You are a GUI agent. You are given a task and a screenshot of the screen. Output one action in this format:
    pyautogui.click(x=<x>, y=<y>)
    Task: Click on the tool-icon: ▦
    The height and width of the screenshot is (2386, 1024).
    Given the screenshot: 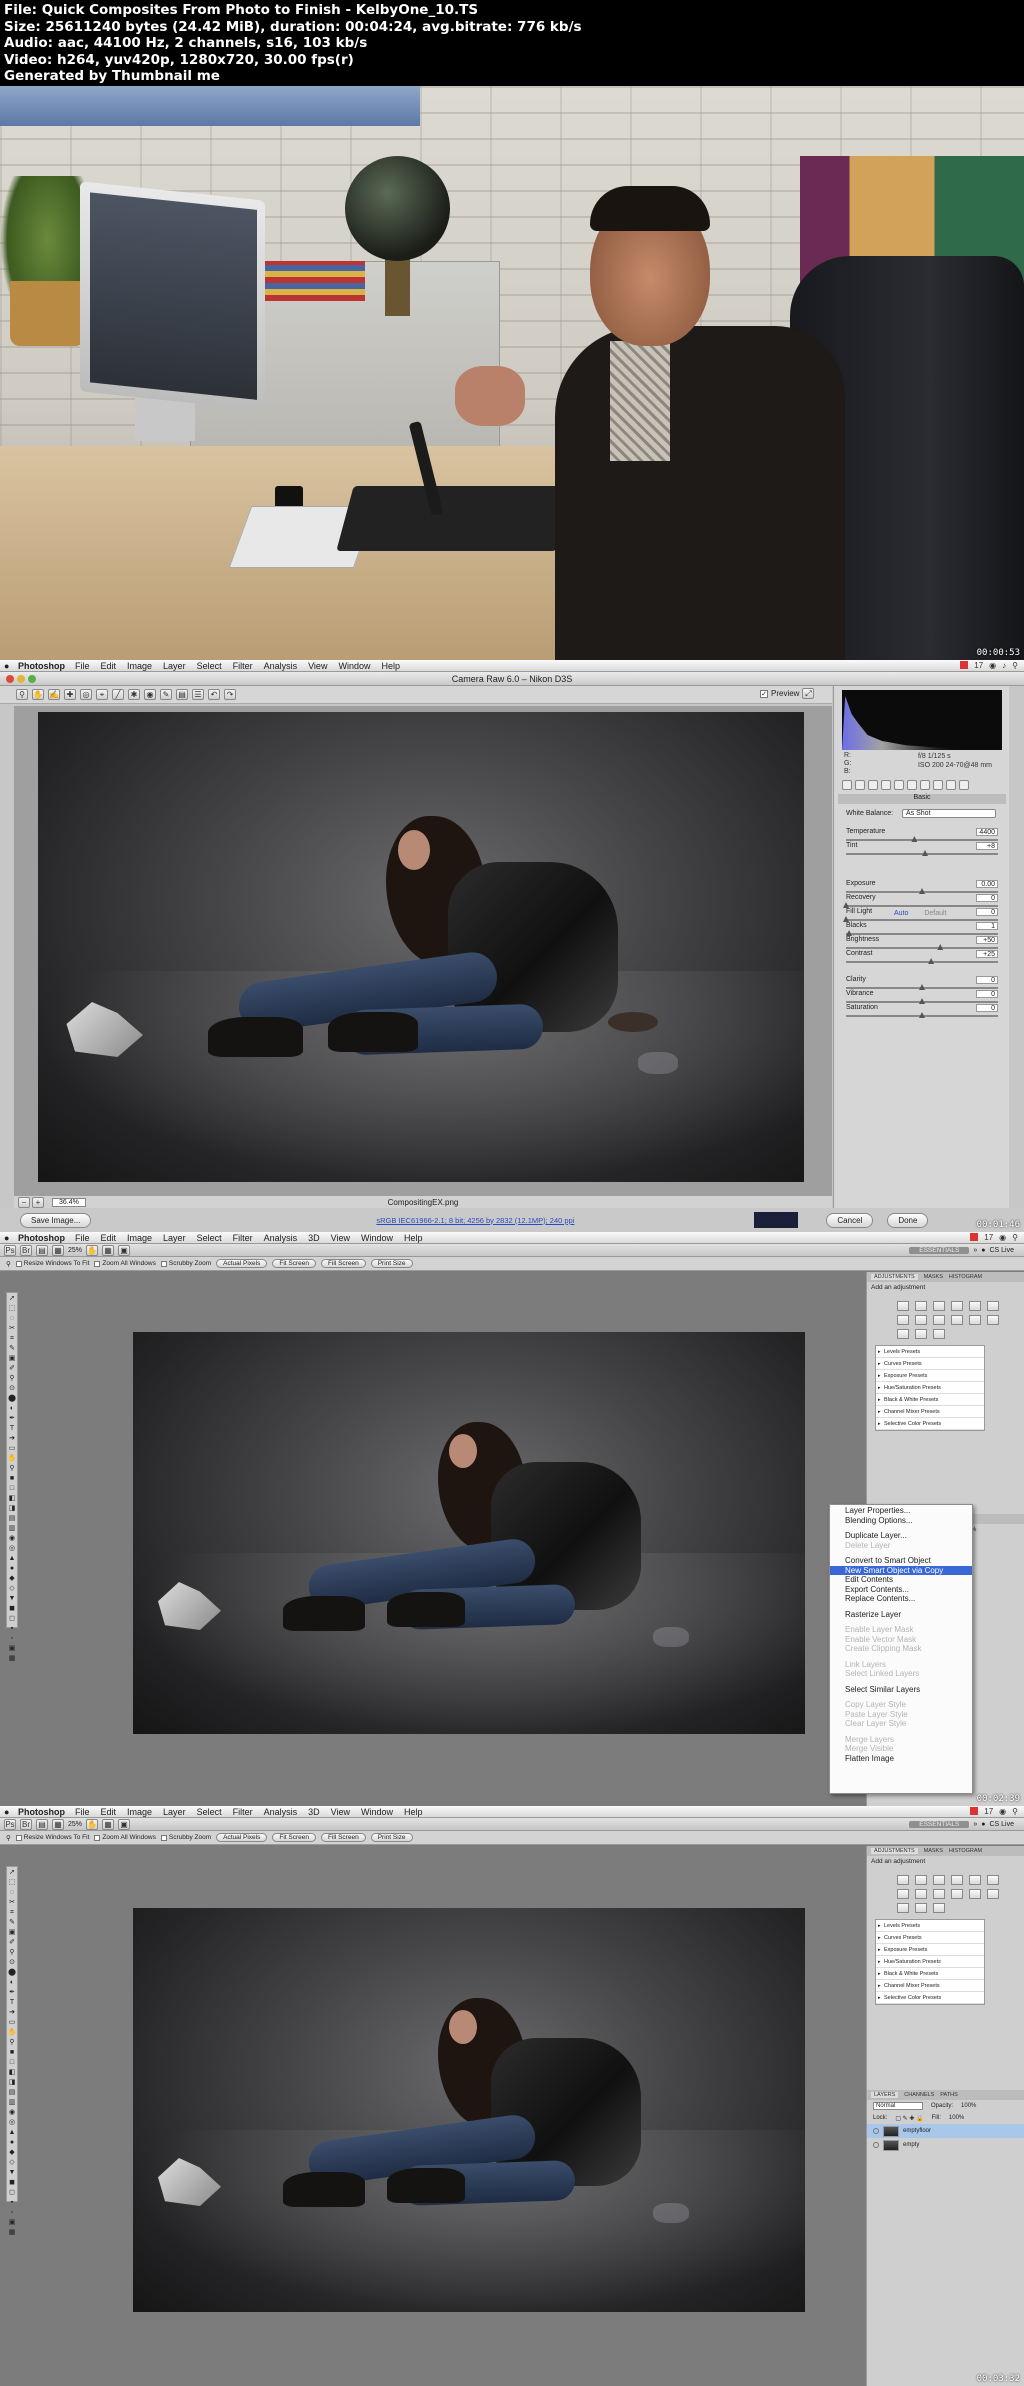 What is the action you would take?
    pyautogui.click(x=12, y=1658)
    